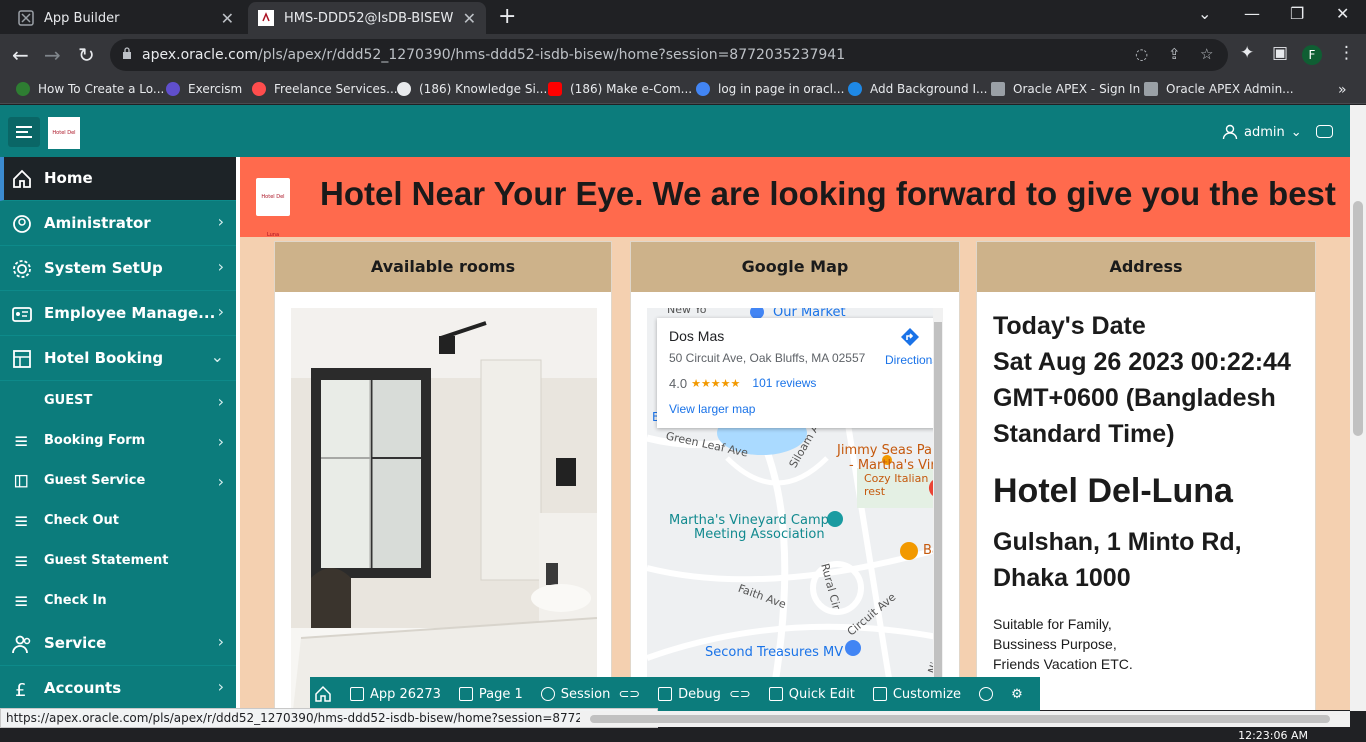  What do you see at coordinates (1297, 13) in the screenshot?
I see `restore-icon: ❐` at bounding box center [1297, 13].